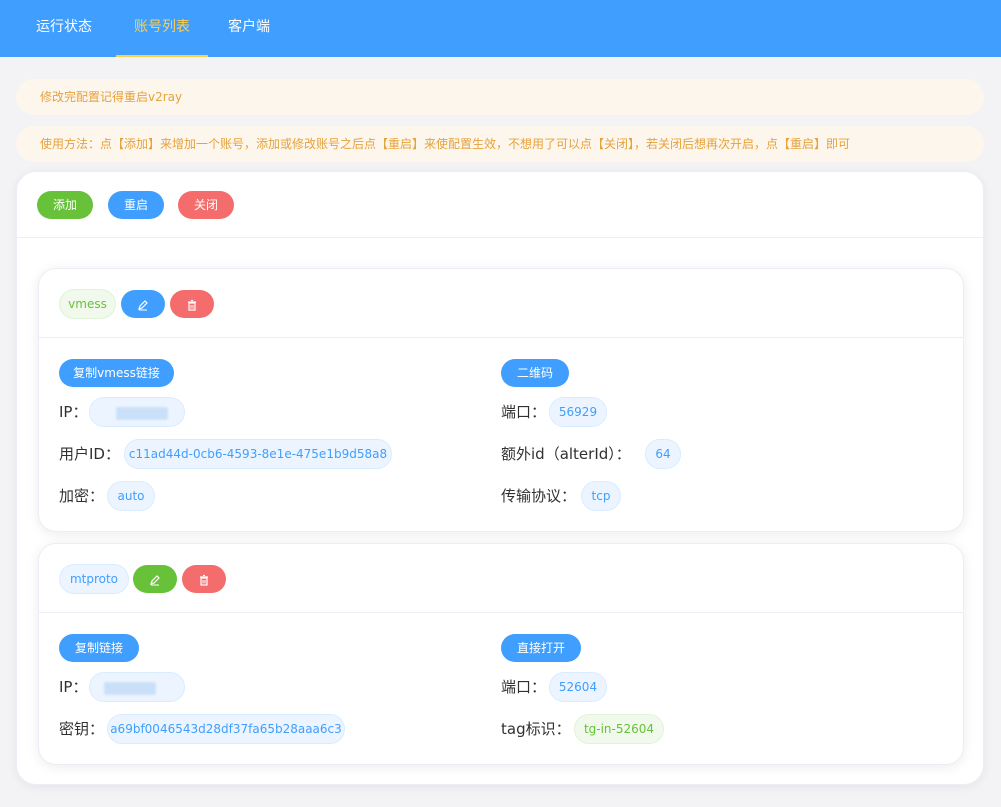 The height and width of the screenshot is (807, 1001). What do you see at coordinates (500, 205) in the screenshot?
I see `toolbar: 添加 重启 关闭` at bounding box center [500, 205].